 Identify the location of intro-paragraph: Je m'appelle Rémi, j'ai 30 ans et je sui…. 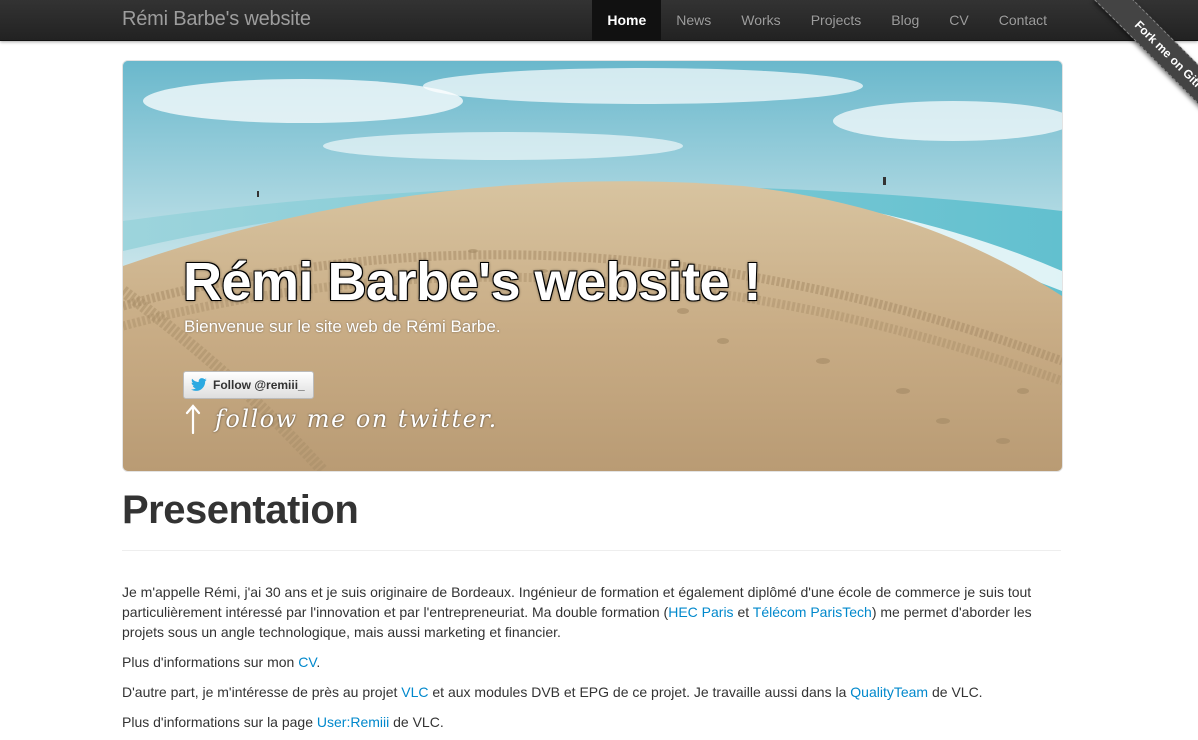
(592, 612).